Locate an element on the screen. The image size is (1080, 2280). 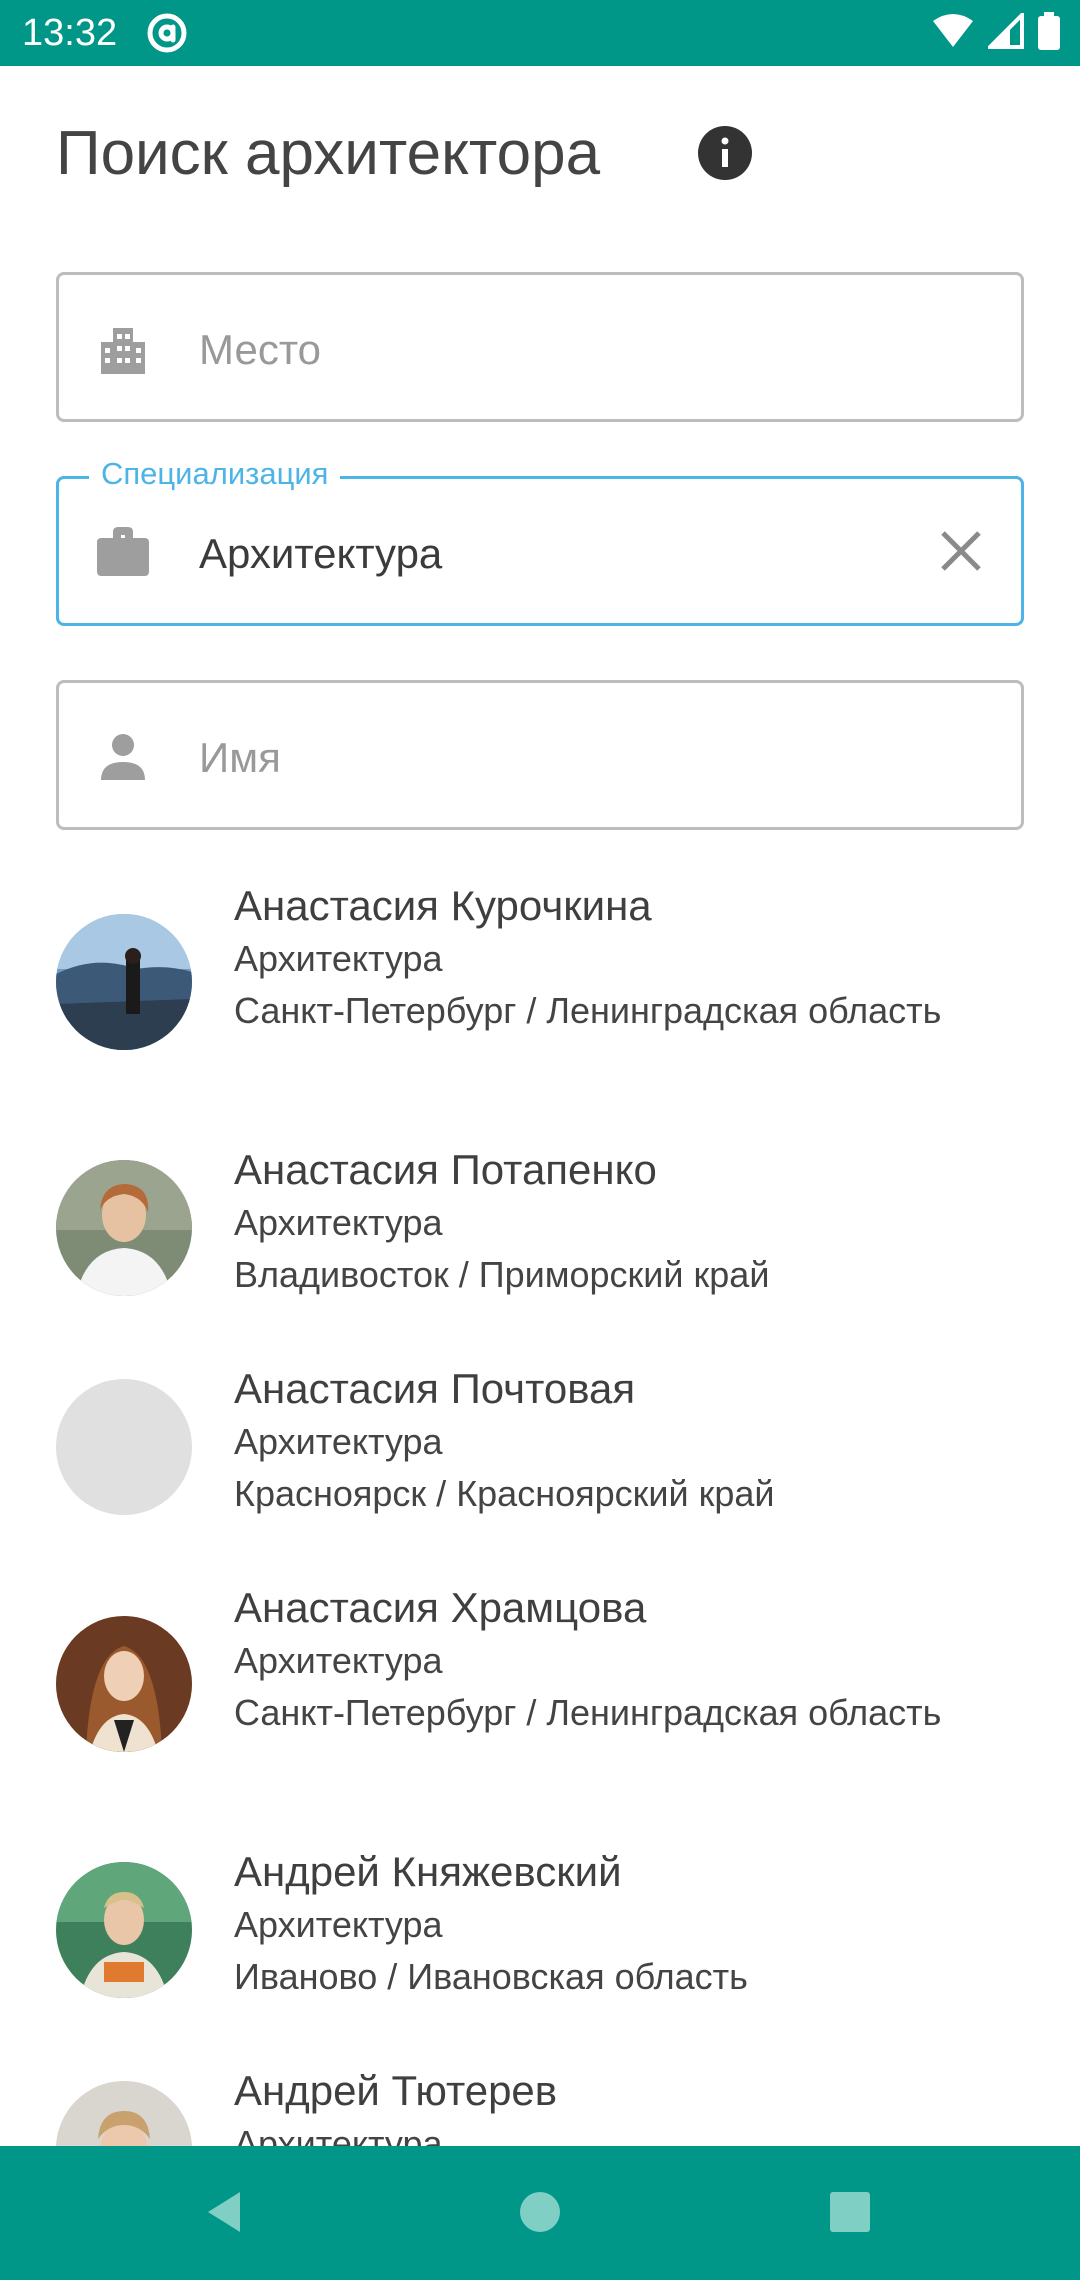
city-icon is located at coordinates (123, 350).